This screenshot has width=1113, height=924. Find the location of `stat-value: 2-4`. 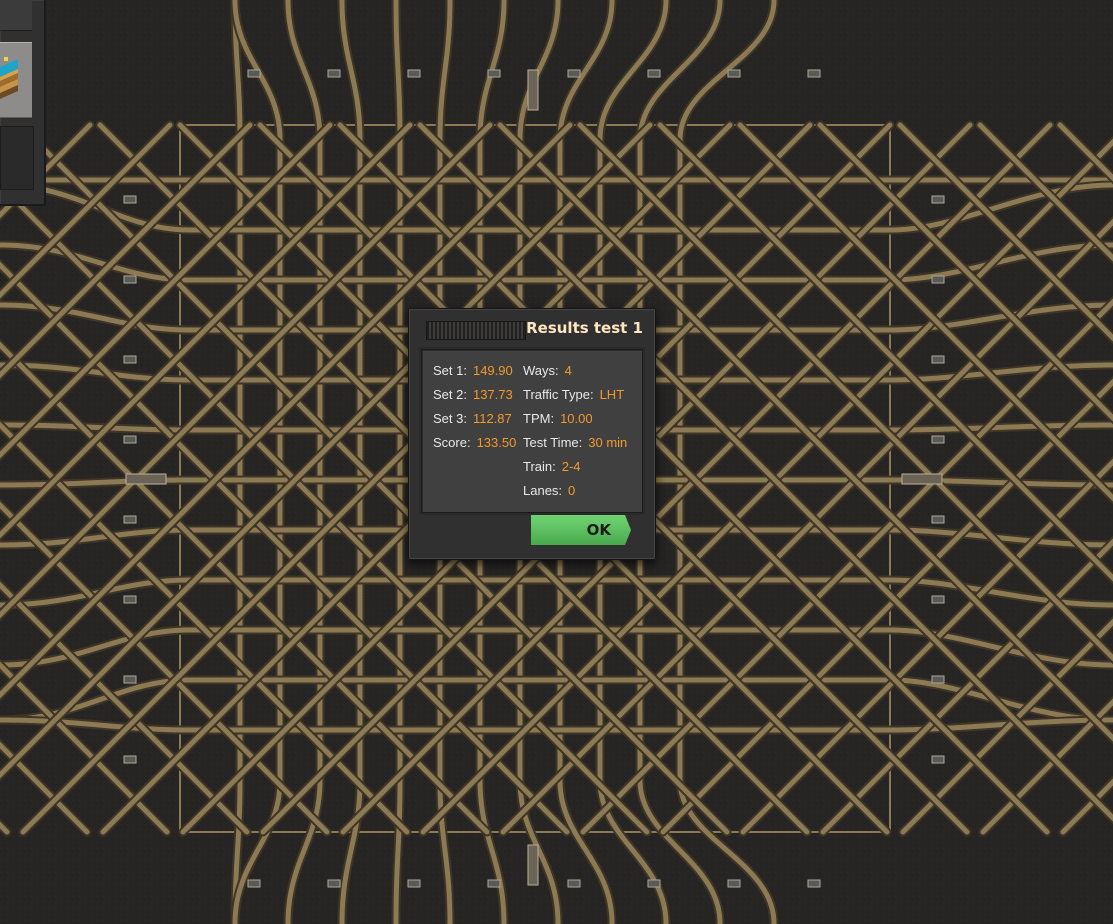

stat-value: 2-4 is located at coordinates (571, 466).